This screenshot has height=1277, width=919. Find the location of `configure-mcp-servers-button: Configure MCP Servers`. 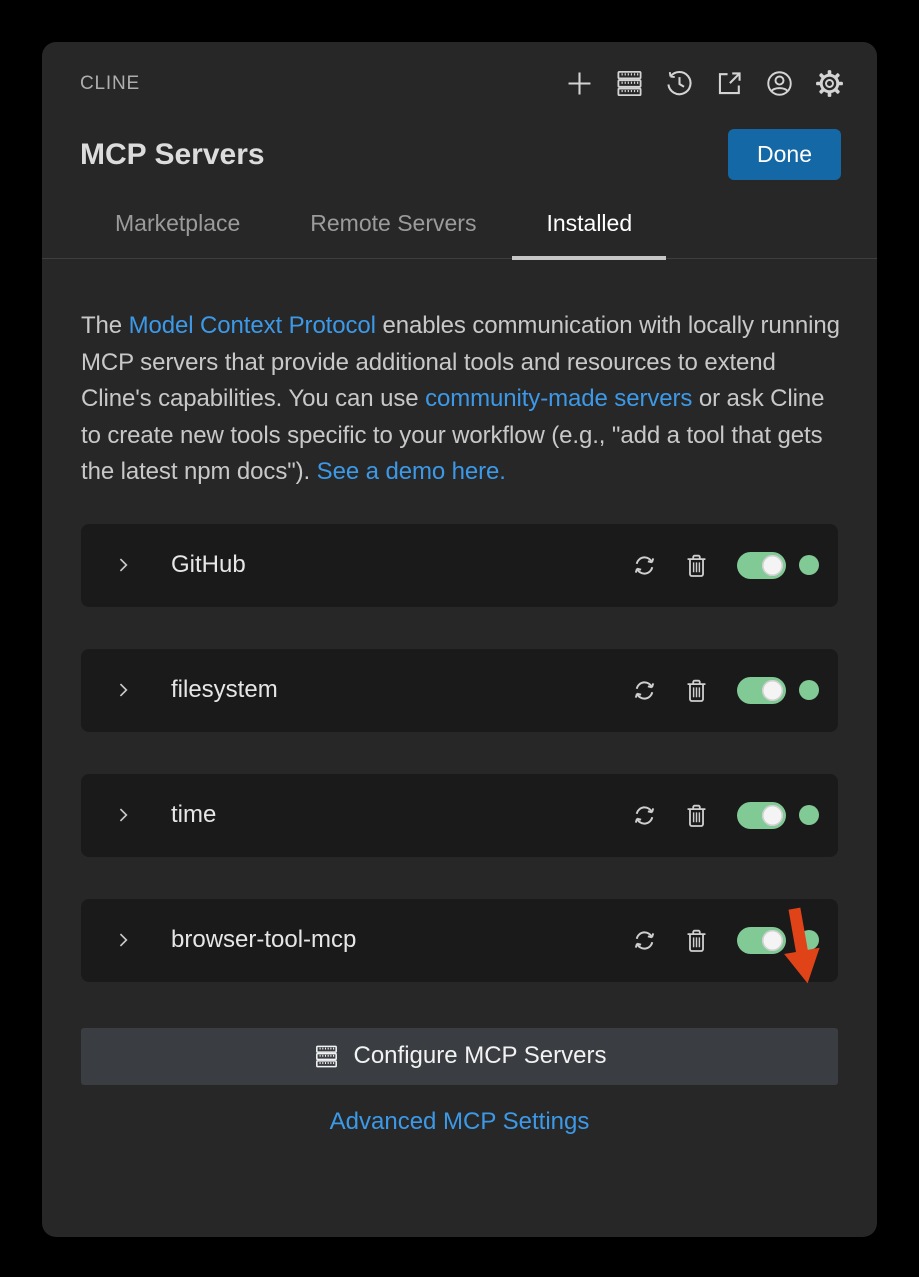

configure-mcp-servers-button: Configure MCP Servers is located at coordinates (459, 1056).